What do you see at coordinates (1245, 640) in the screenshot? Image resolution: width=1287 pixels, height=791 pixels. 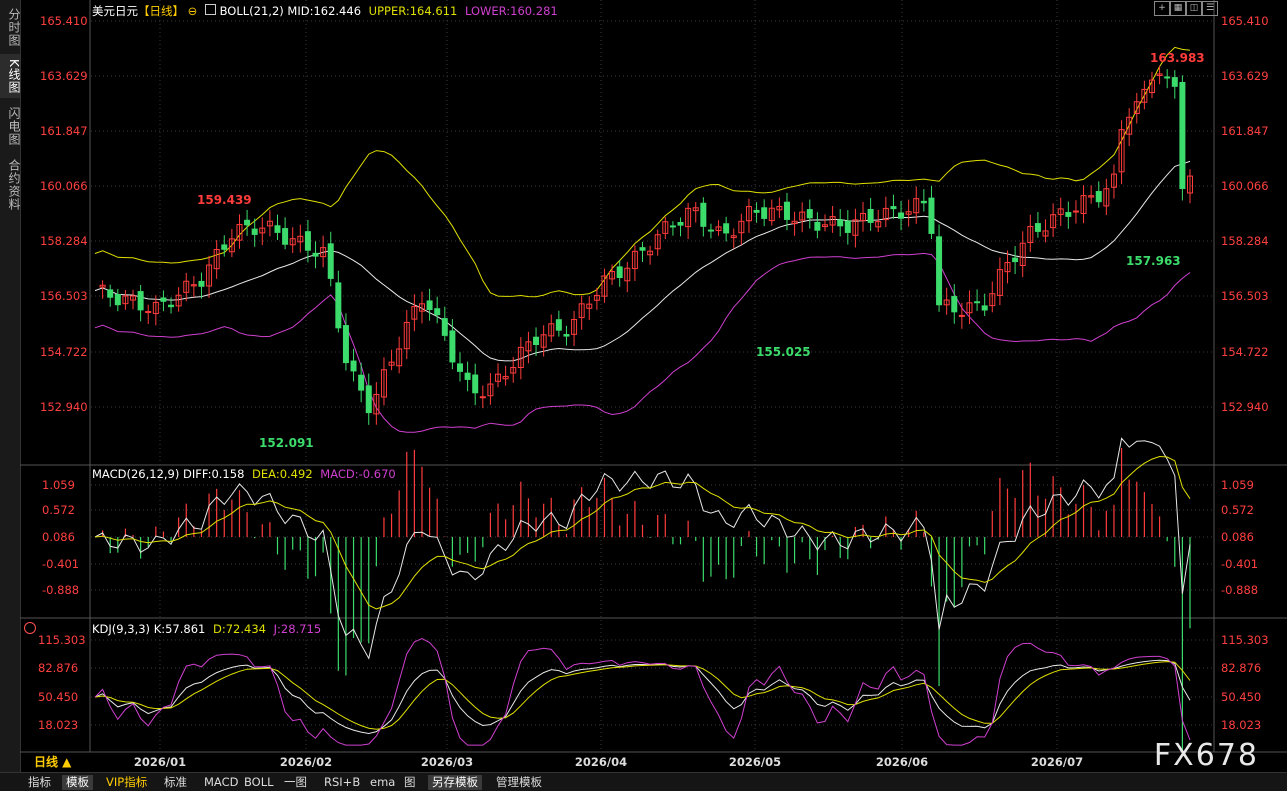 I see `kdj-axis-label-right: 115.303` at bounding box center [1245, 640].